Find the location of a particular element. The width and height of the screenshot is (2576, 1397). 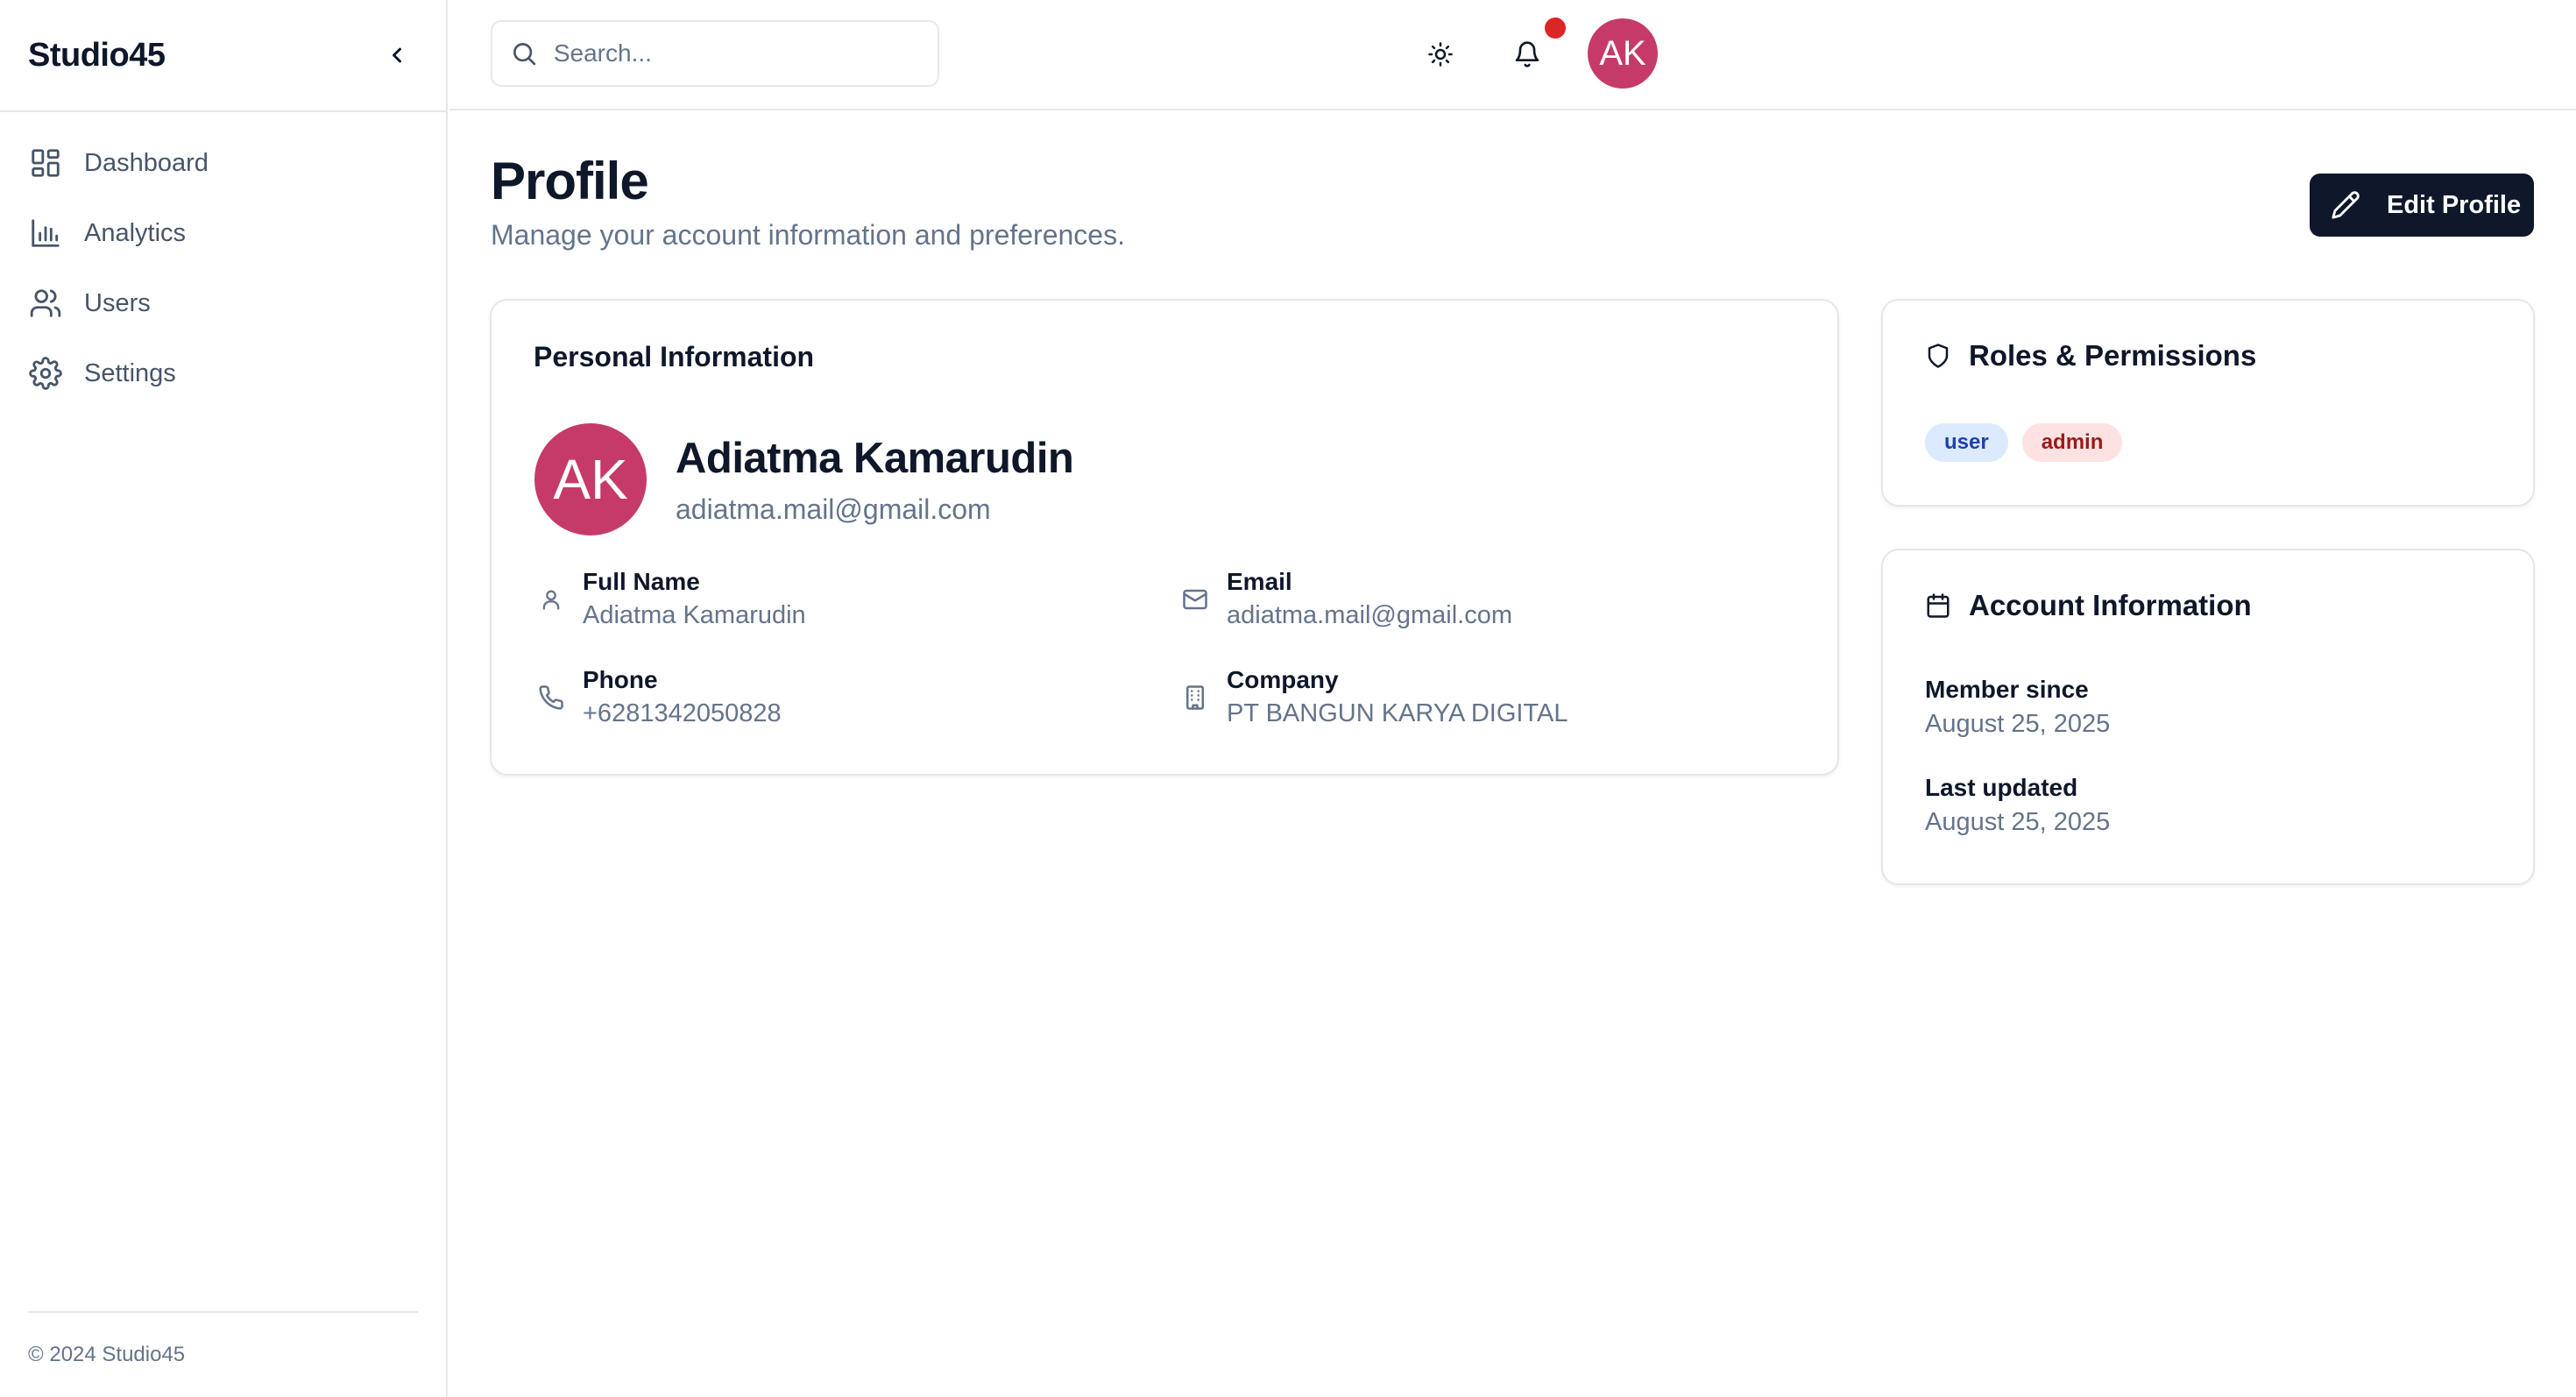

topbar: AK is located at coordinates (1512, 55).